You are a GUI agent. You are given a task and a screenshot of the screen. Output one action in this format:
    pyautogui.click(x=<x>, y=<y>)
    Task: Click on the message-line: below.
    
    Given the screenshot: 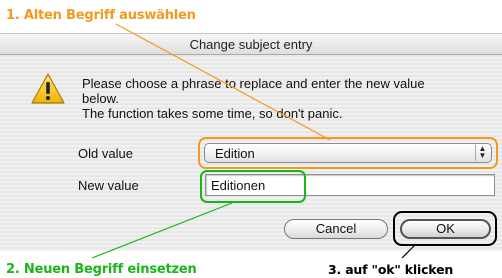 What is the action you would take?
    pyautogui.click(x=100, y=98)
    